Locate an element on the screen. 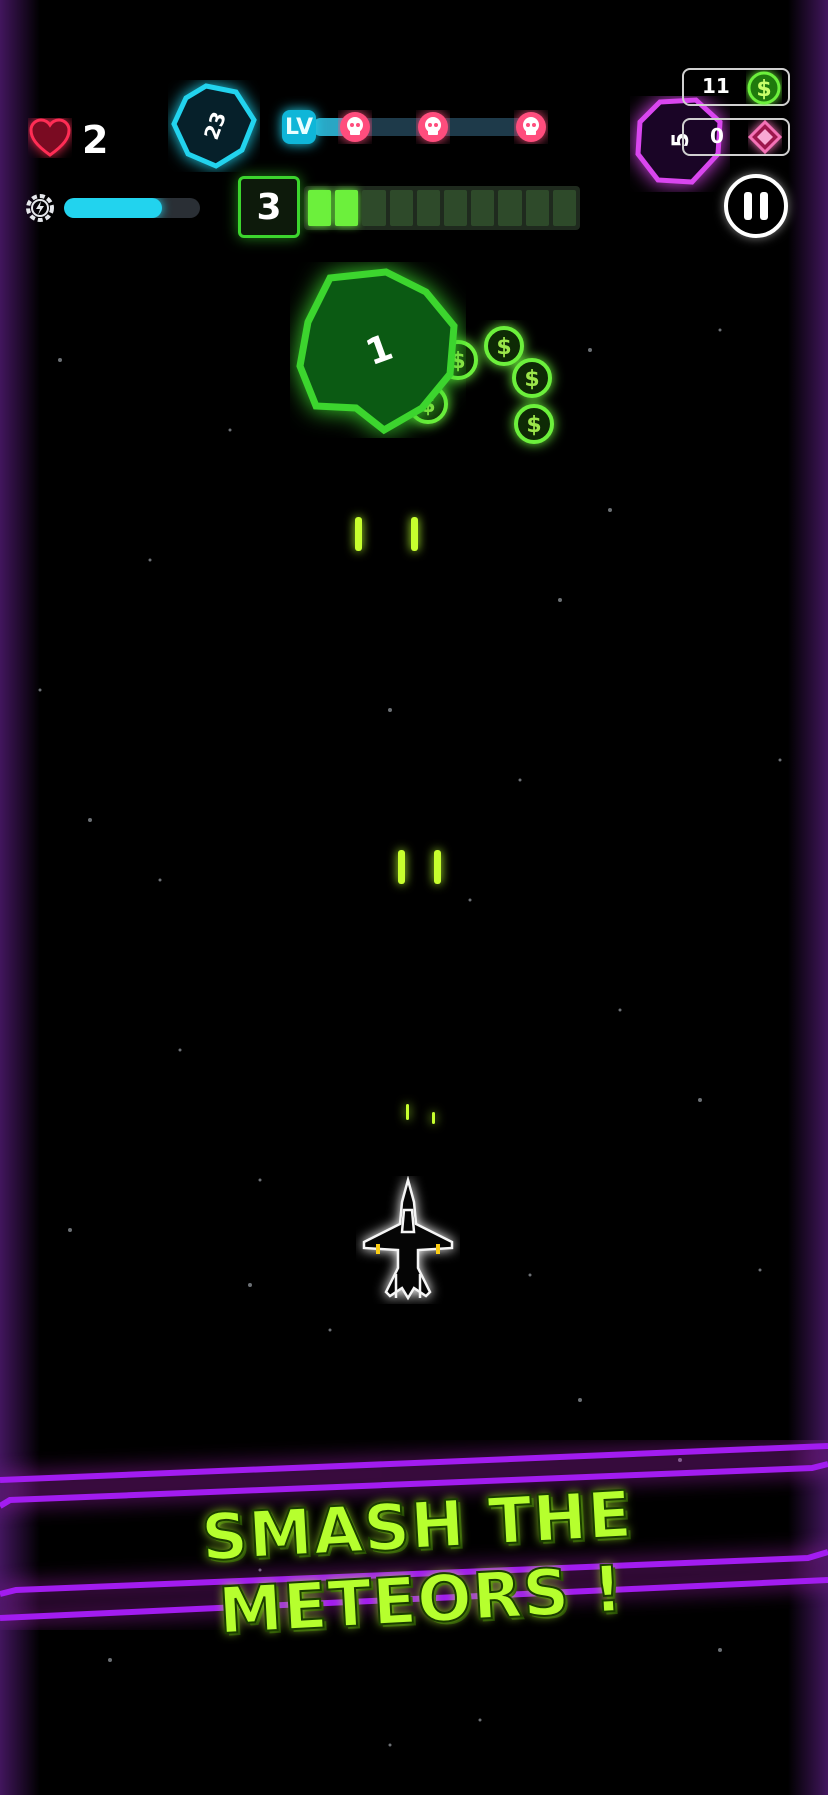 The height and width of the screenshot is (1795, 828). cyan-meteor-indicator: 23 is located at coordinates (214, 126).